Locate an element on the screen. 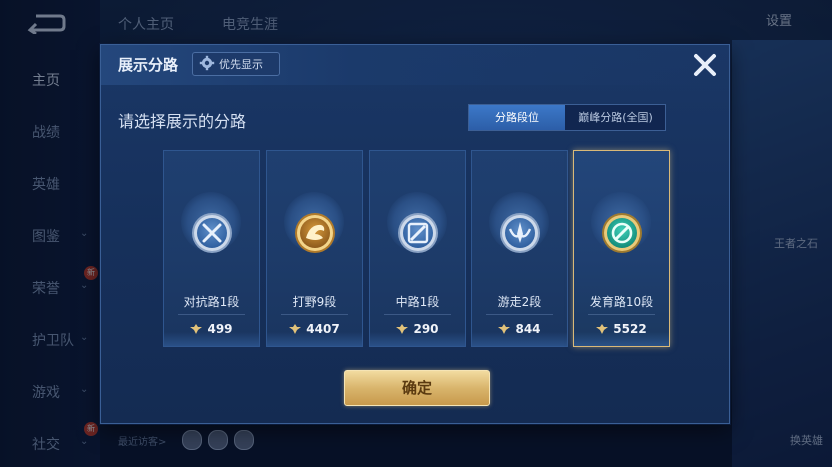 This screenshot has width=832, height=467. priority-display-label: 优先显示 is located at coordinates (241, 64).